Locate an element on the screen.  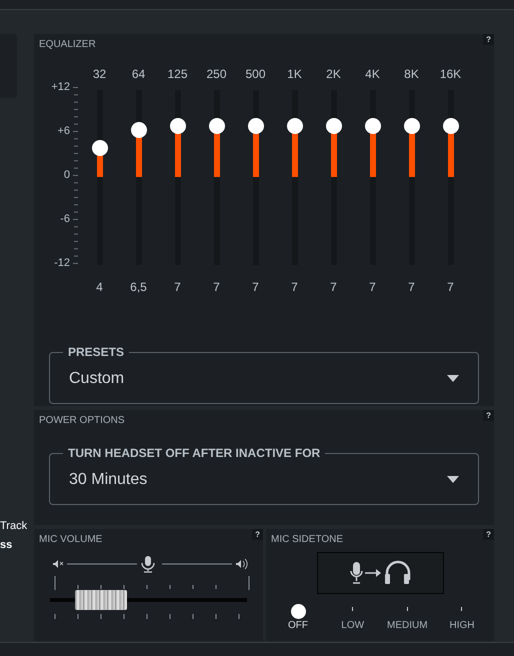
panel-title: MIC SIDETONE is located at coordinates (307, 540).